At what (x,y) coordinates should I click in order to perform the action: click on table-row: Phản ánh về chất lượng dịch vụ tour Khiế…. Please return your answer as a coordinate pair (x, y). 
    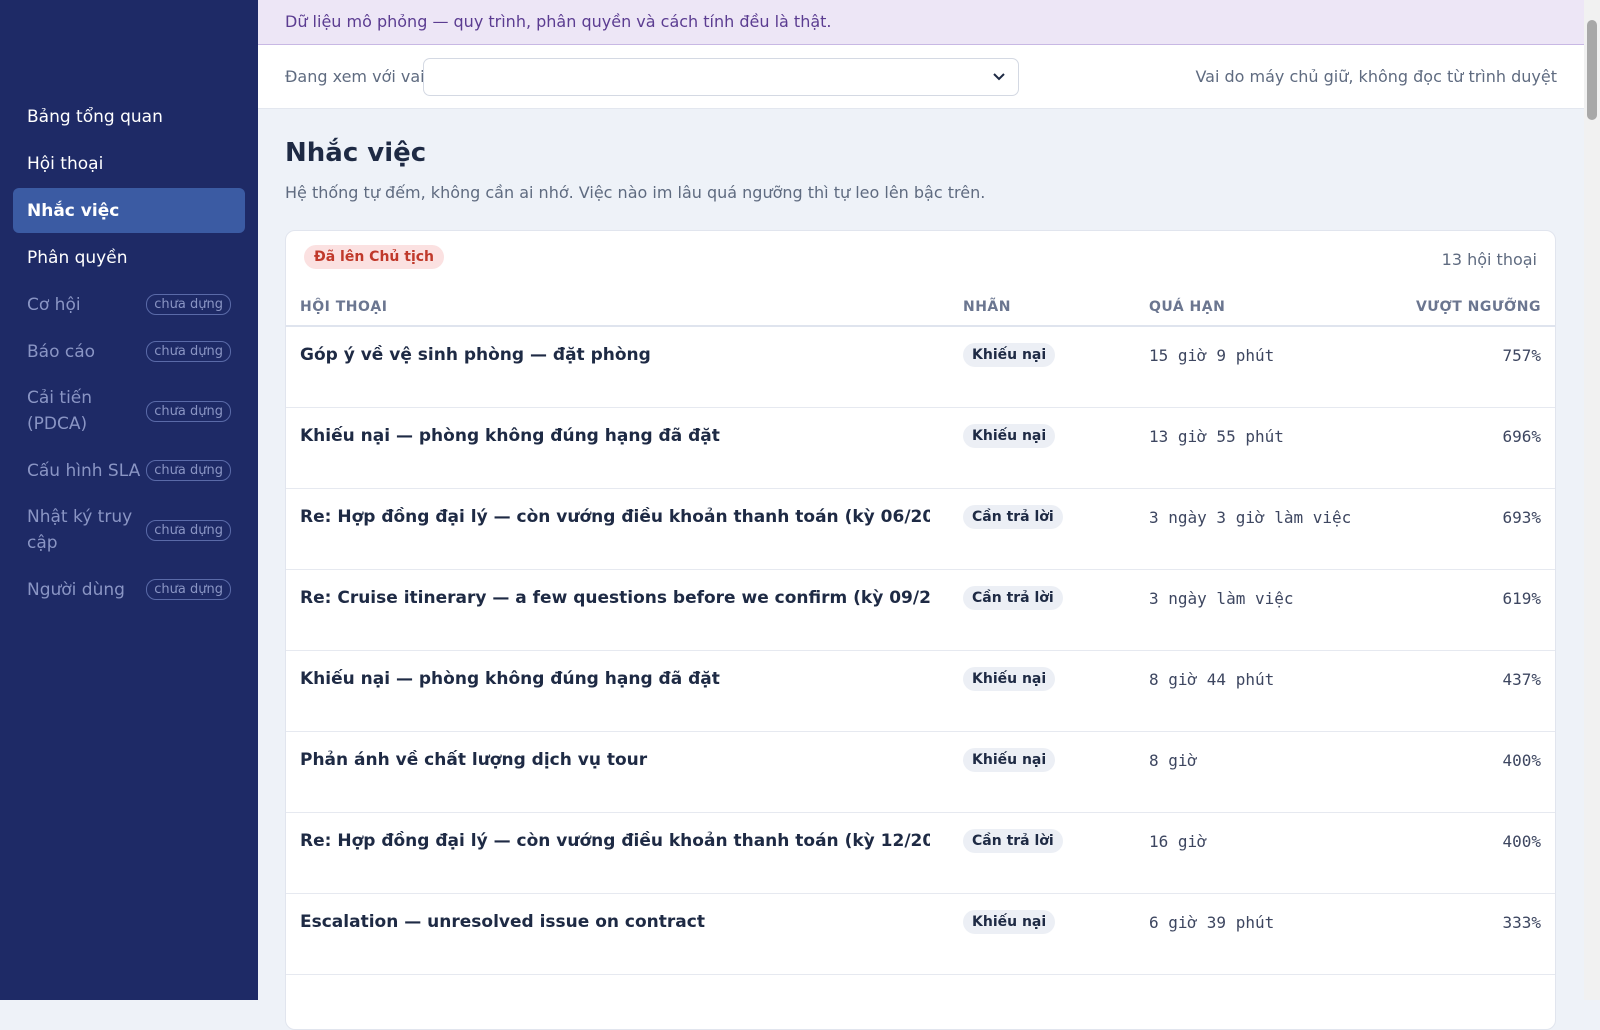
    Looking at the image, I should click on (920, 772).